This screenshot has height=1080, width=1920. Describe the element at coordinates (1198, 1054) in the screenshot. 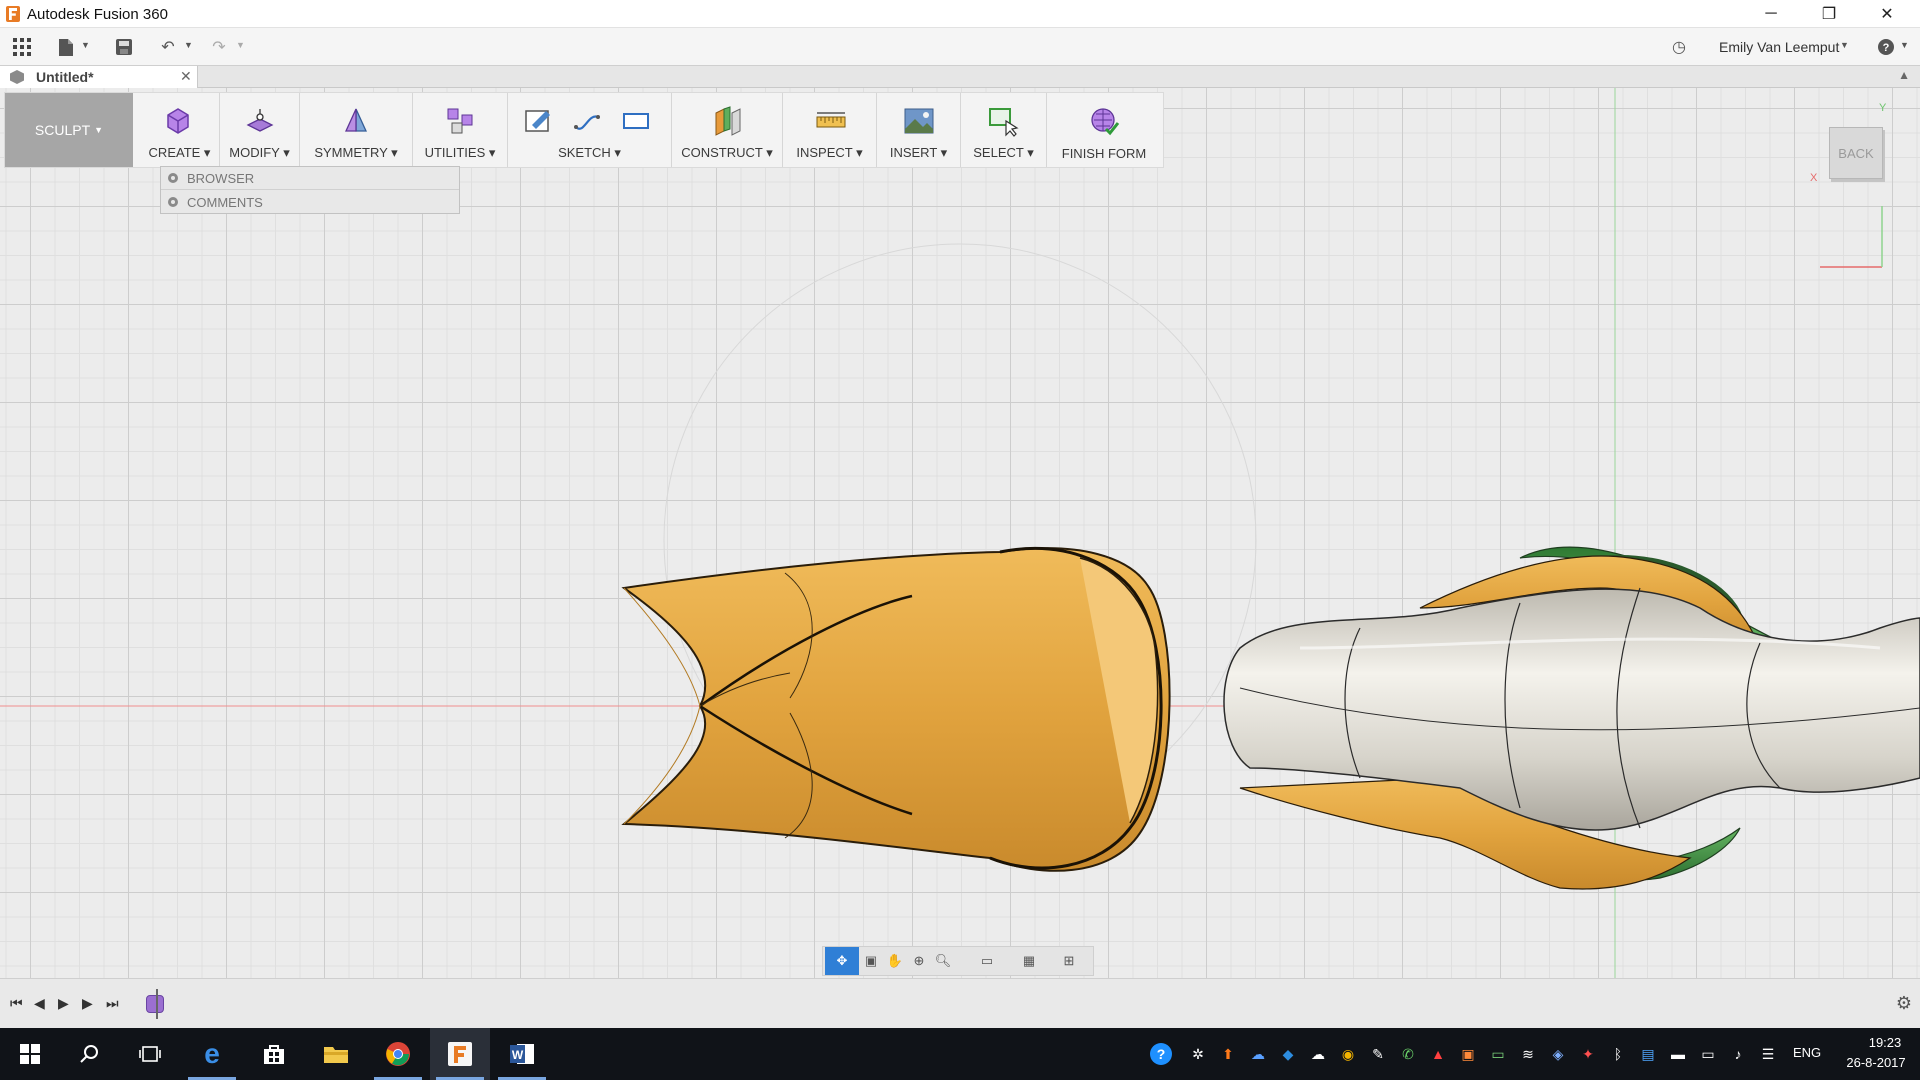

I see `settings-tray-icon: ✲` at that location.